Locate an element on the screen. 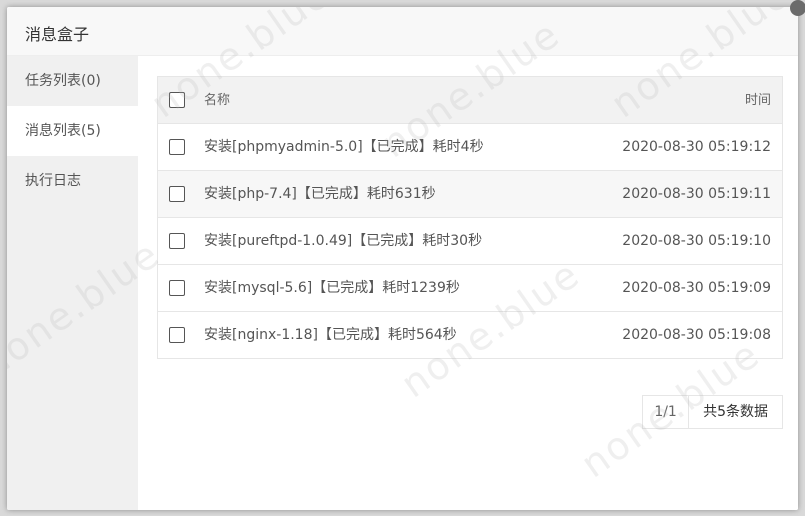  row-name: 安装[phpmyadmin-5.0]【已完成】耗时4秒 is located at coordinates (344, 147).